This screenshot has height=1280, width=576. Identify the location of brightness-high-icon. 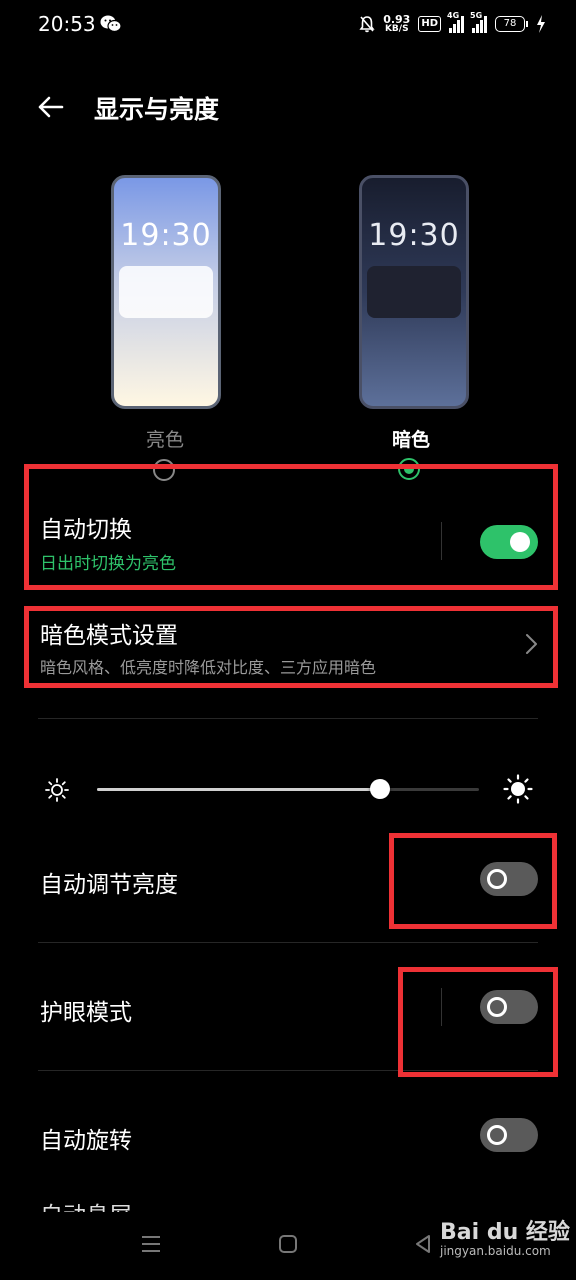
(518, 789).